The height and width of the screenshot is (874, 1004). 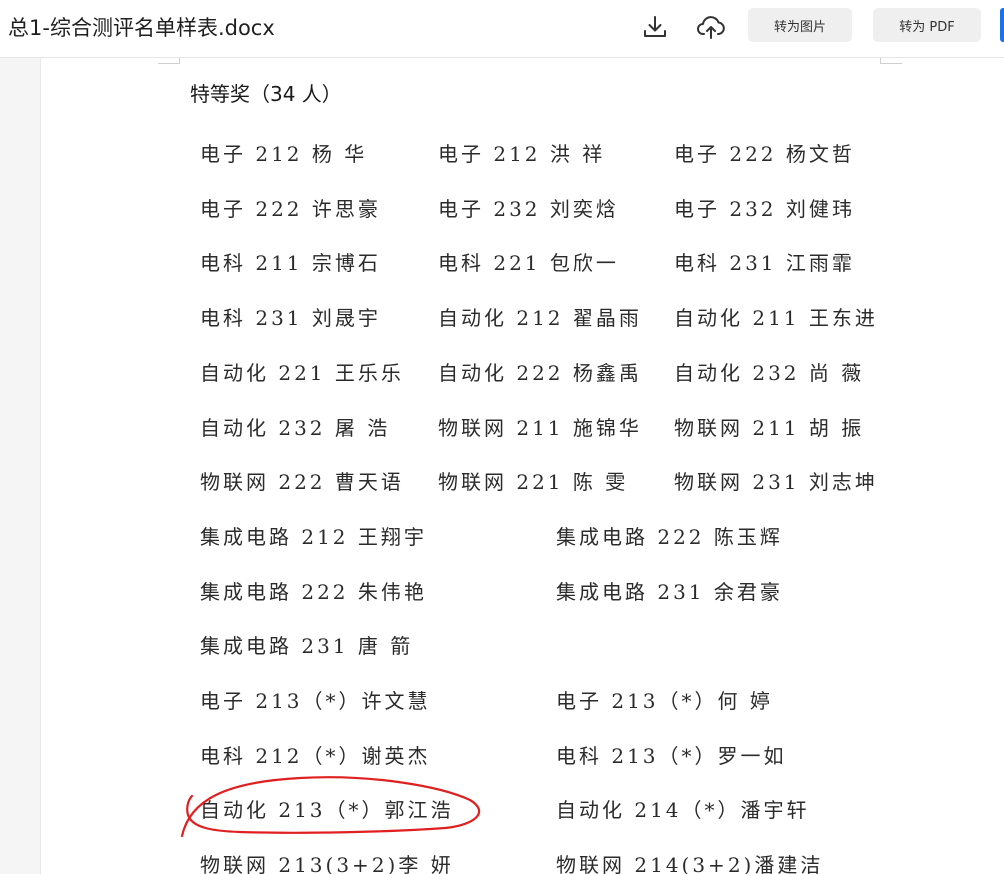 I want to click on award-entry: 集成电路 222 陈玉辉, so click(x=669, y=537).